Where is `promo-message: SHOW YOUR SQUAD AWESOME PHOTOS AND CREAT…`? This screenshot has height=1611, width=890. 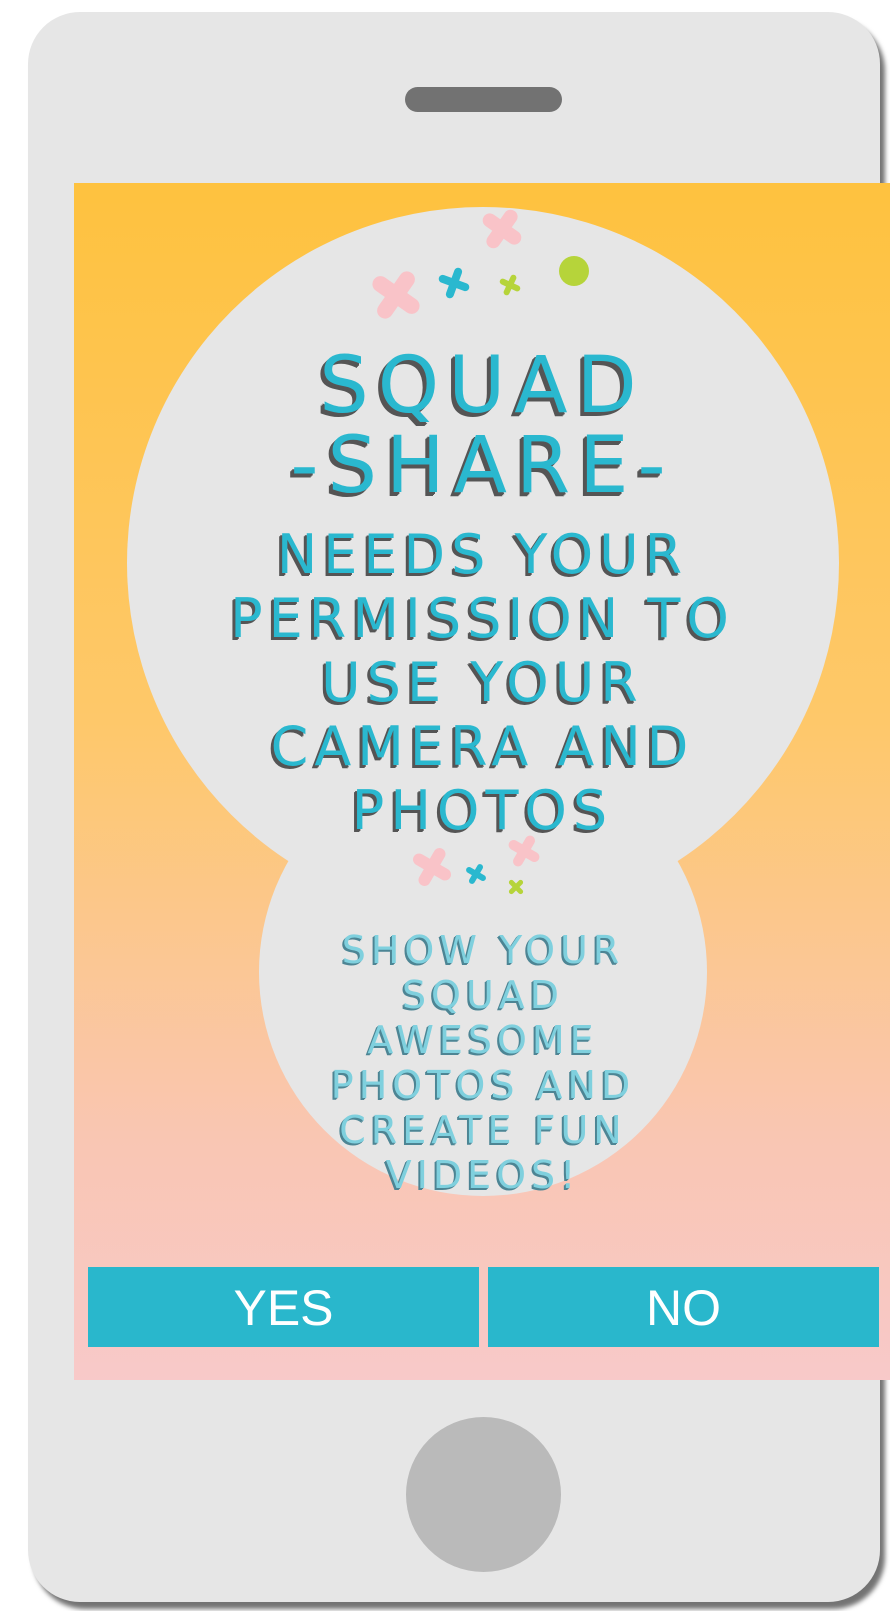
promo-message: SHOW YOUR SQUAD AWESOME PHOTOS AND CREAT… is located at coordinates (483, 1062).